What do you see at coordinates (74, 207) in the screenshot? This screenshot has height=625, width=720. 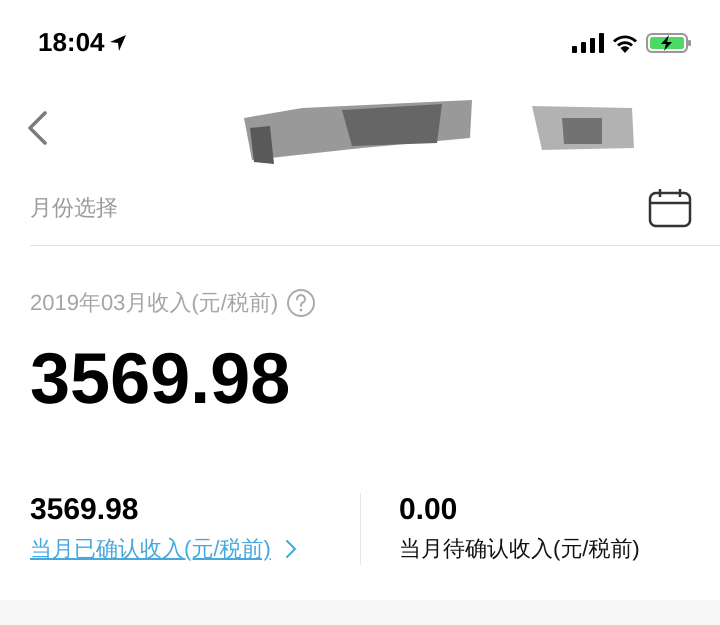 I see `month-picker-label: 月份选择` at bounding box center [74, 207].